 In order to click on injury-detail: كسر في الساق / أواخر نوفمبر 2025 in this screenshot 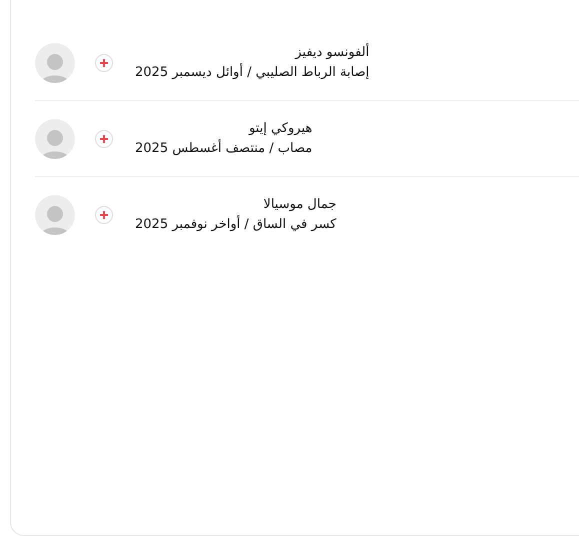, I will do `click(235, 224)`.